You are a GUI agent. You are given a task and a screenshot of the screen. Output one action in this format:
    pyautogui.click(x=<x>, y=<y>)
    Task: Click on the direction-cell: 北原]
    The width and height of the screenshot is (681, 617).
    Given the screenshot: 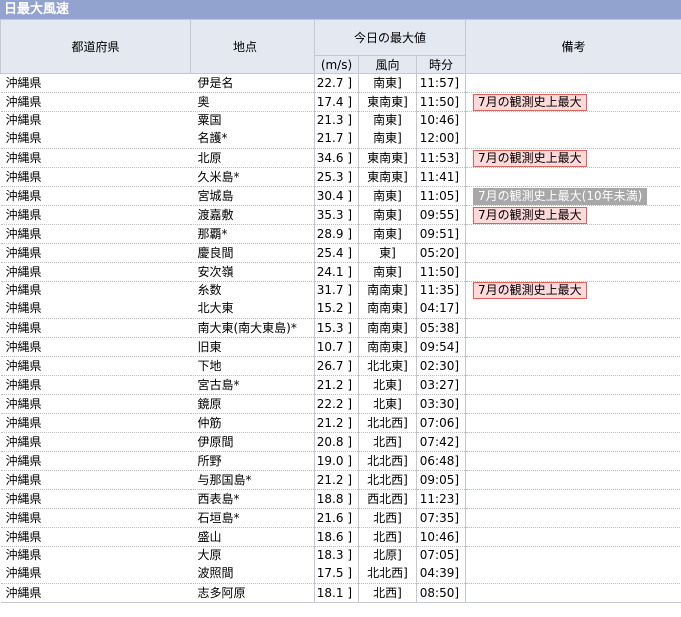 What is the action you would take?
    pyautogui.click(x=387, y=555)
    